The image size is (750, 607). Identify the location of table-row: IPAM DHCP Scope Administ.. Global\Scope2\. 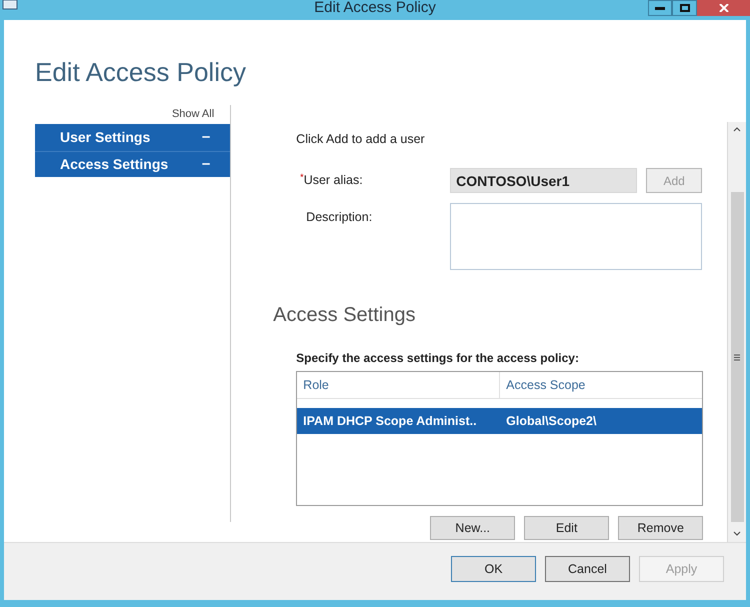
(499, 421).